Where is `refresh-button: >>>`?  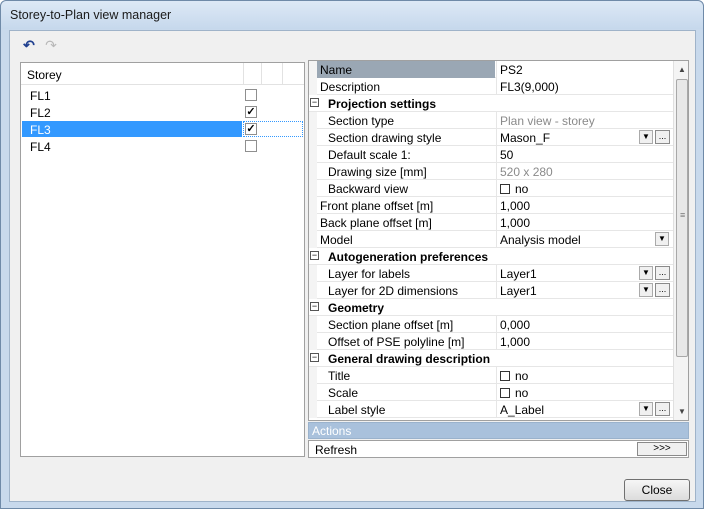 refresh-button: >>> is located at coordinates (662, 449).